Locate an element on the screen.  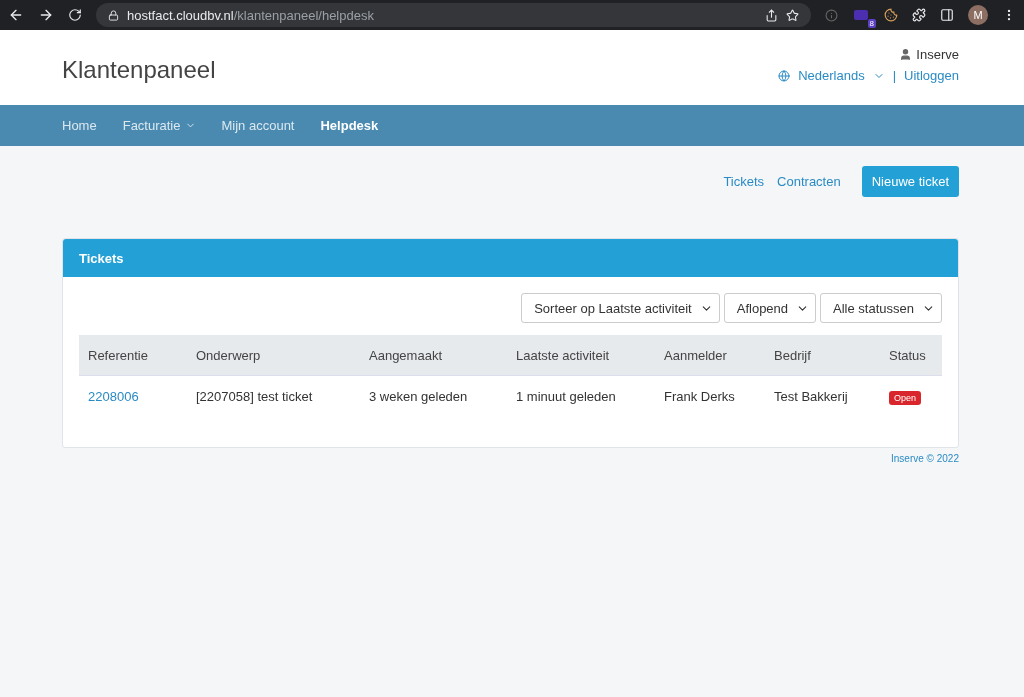
table-cell: 1 minuut geleden is located at coordinates (581, 396).